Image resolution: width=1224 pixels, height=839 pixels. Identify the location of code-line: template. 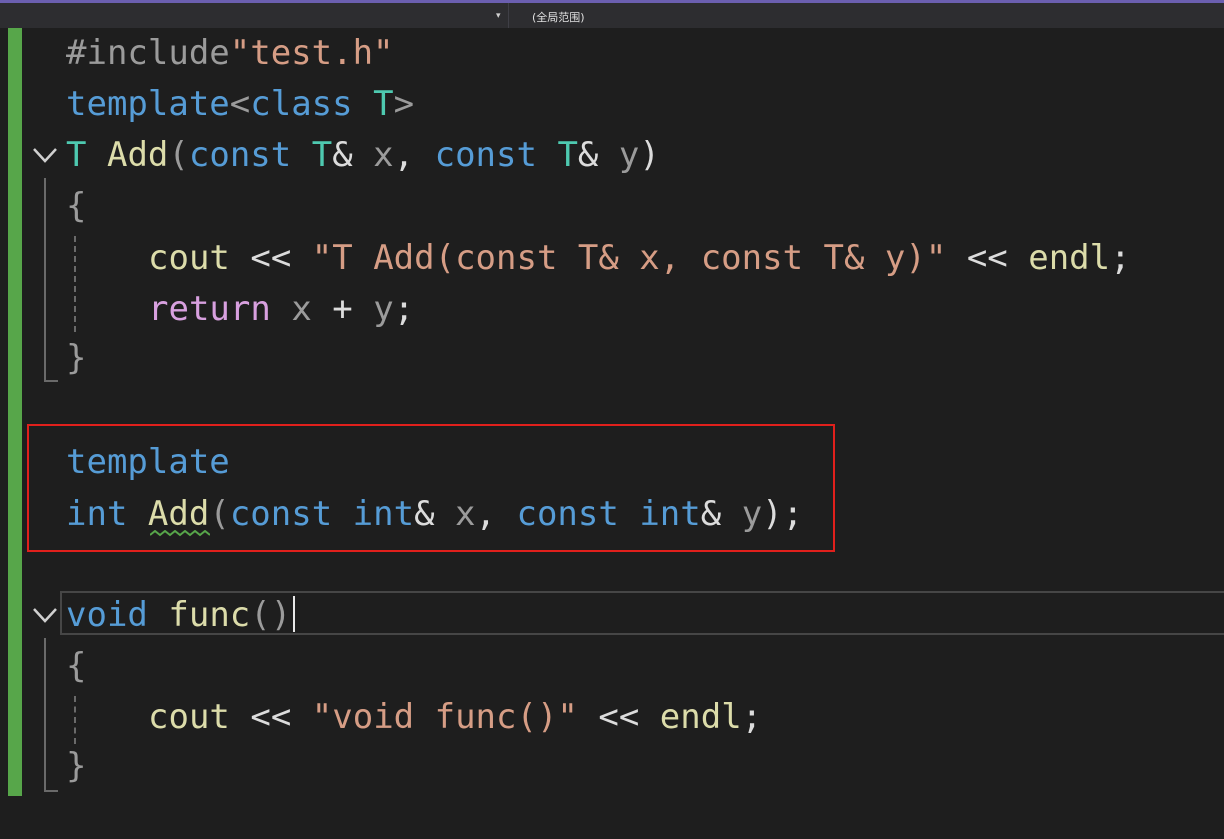
(148, 462).